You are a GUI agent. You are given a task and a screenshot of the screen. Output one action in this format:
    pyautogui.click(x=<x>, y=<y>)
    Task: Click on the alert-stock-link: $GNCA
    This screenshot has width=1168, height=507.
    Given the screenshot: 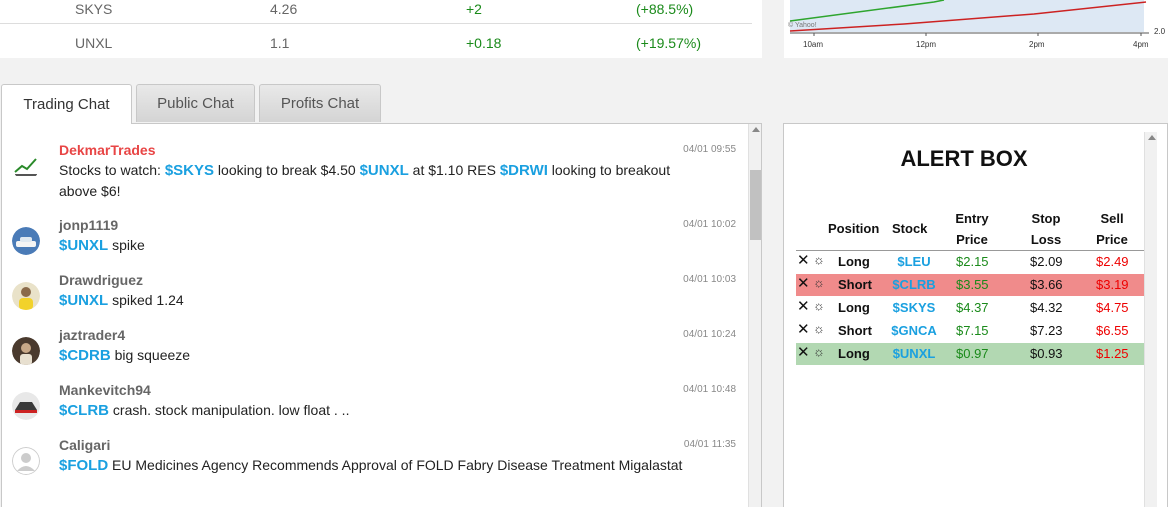 What is the action you would take?
    pyautogui.click(x=914, y=330)
    